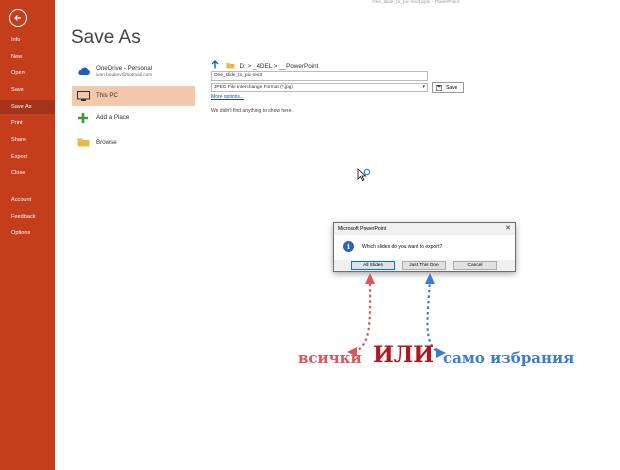  What do you see at coordinates (107, 95) in the screenshot?
I see `location-label: This PC` at bounding box center [107, 95].